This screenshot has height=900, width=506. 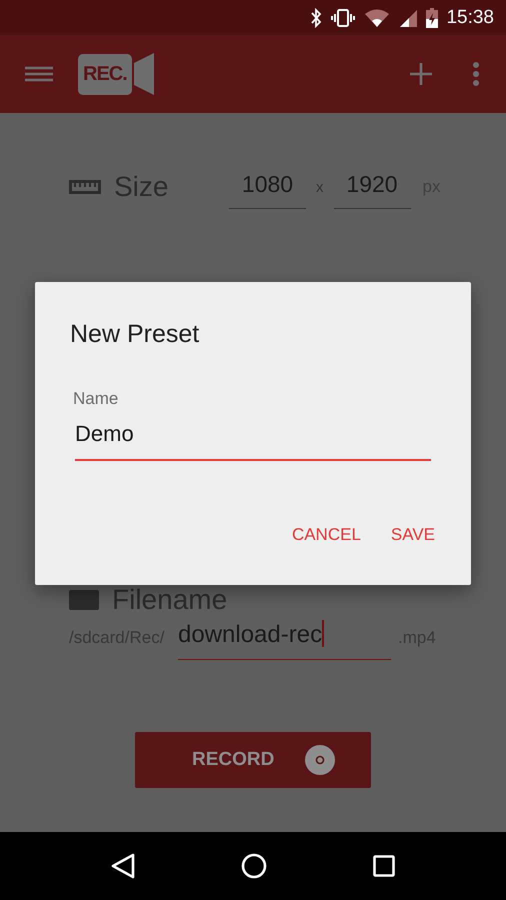 What do you see at coordinates (85, 187) in the screenshot?
I see `ruler-icon` at bounding box center [85, 187].